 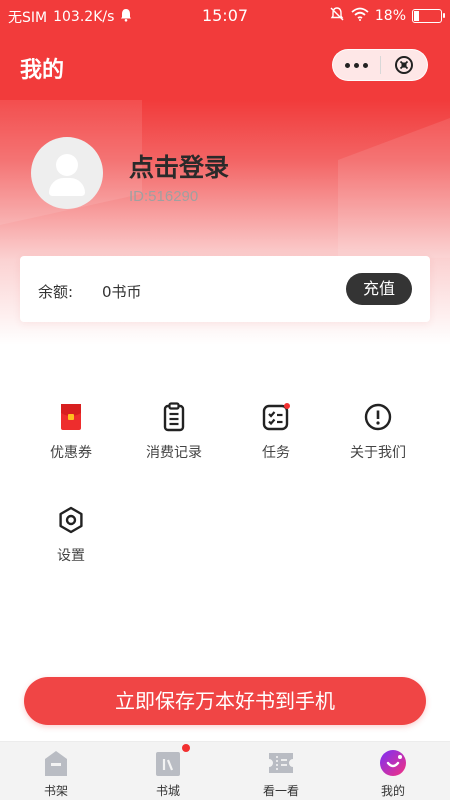 I want to click on avatar, so click(x=67, y=173).